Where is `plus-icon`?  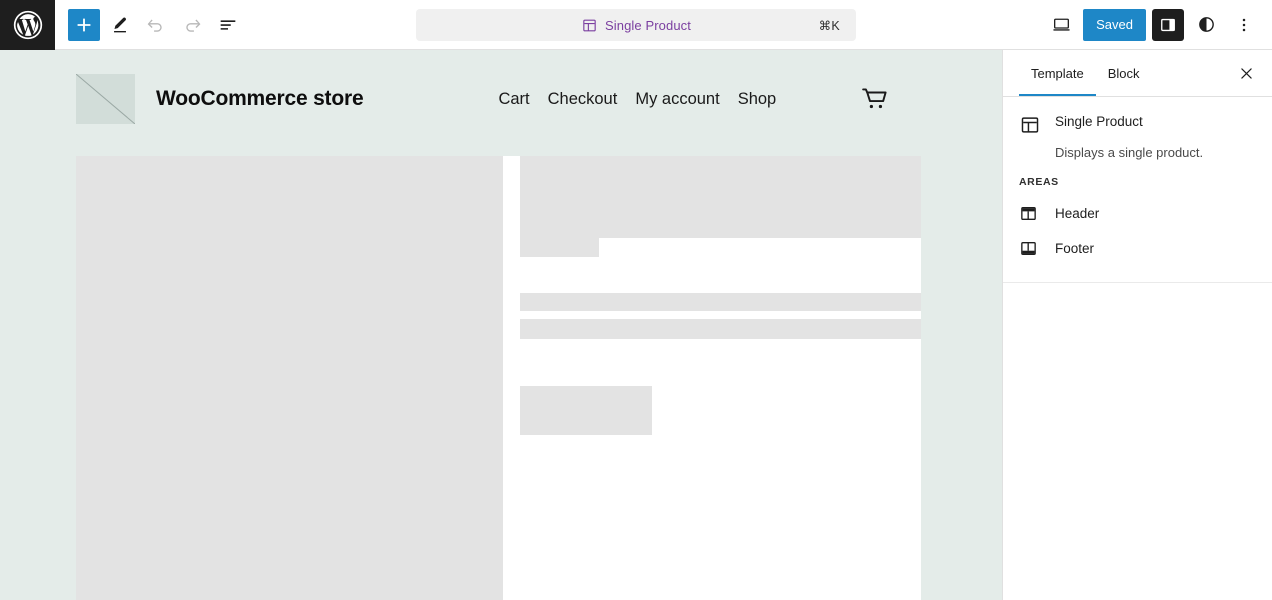
plus-icon is located at coordinates (84, 25).